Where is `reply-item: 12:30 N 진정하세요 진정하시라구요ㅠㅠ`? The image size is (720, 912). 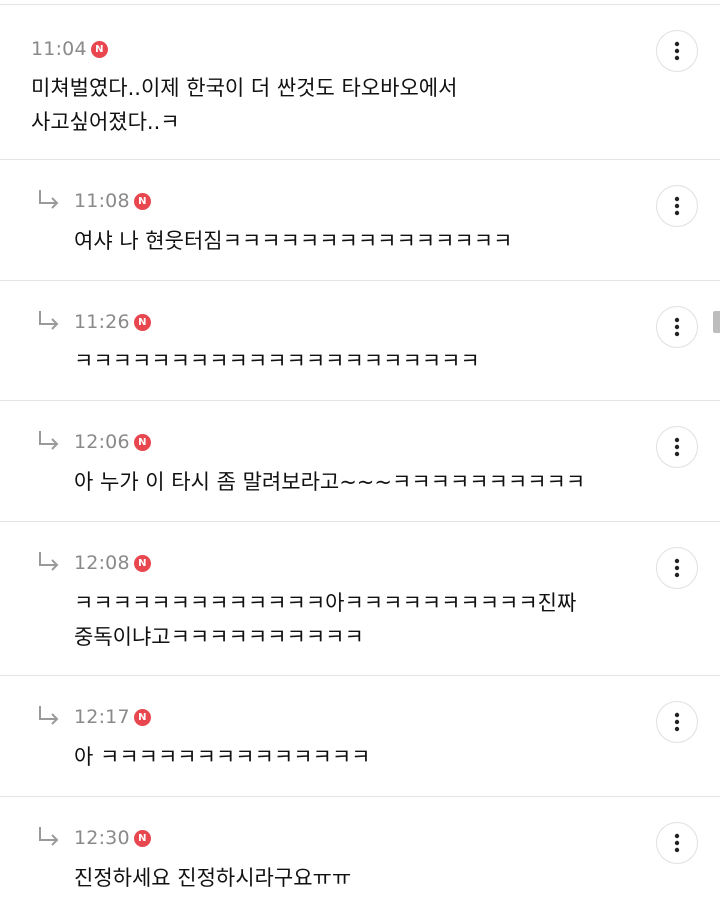 reply-item: 12:30 N 진정하세요 진정하시라구요ㅠㅠ is located at coordinates (360, 854).